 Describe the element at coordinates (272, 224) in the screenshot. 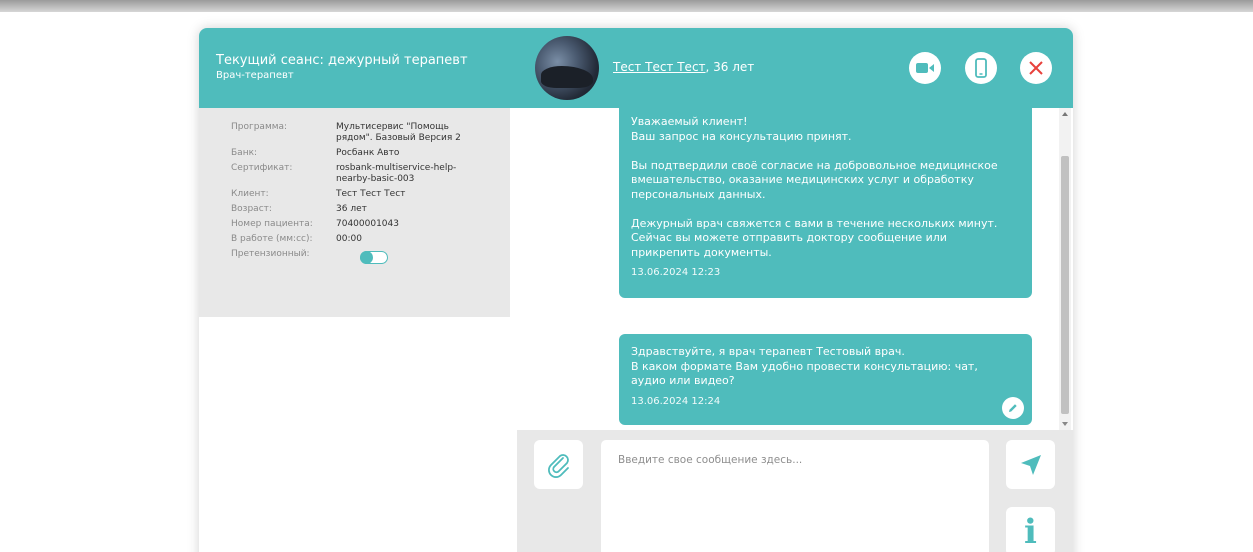

I see `detail-label: Номер пациента:` at that location.